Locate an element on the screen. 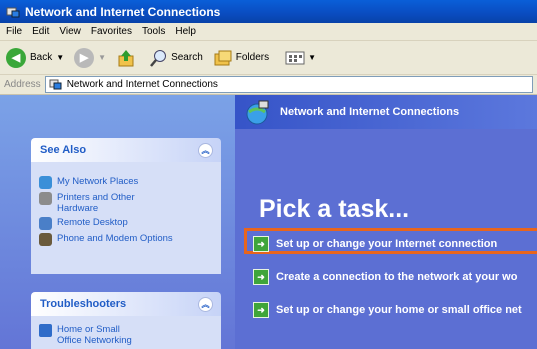 This screenshot has height=349, width=537. toolbar: ◀ Back ▼ ▶ ▼ Search Folders ▼ is located at coordinates (268, 58).